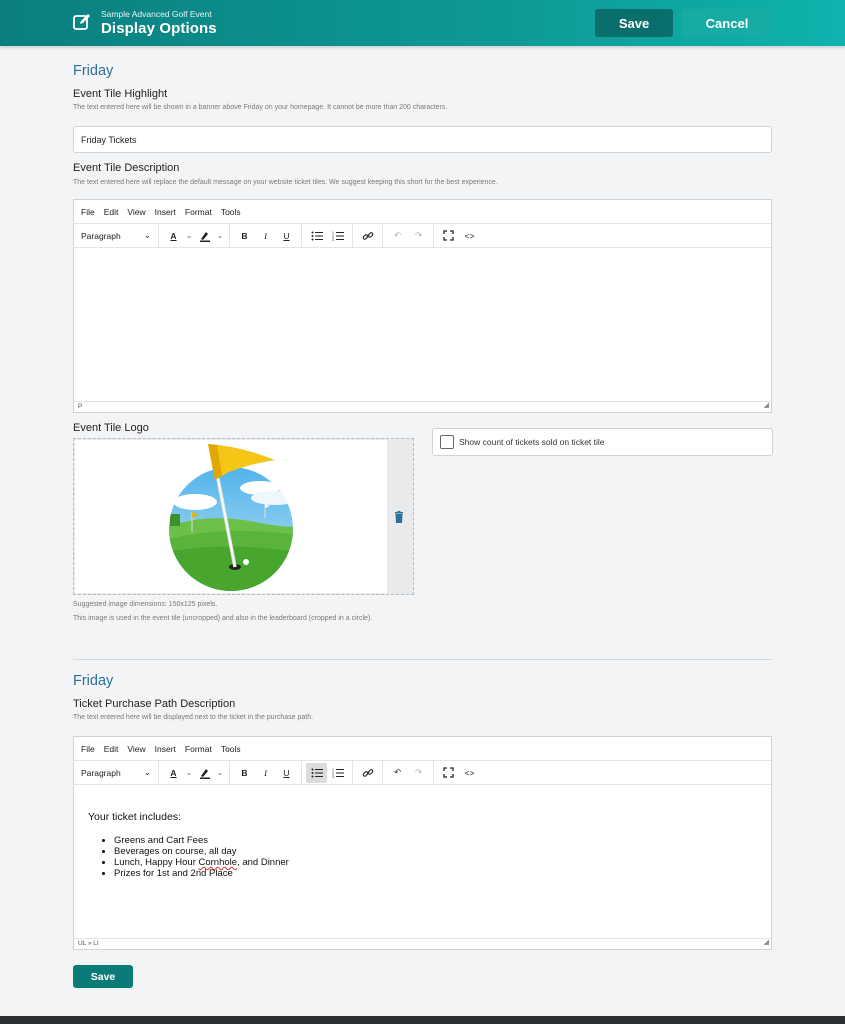 Image resolution: width=845 pixels, height=1024 pixels. What do you see at coordinates (422, 943) in the screenshot?
I see `editor-statusbar: UL » LI ◢` at bounding box center [422, 943].